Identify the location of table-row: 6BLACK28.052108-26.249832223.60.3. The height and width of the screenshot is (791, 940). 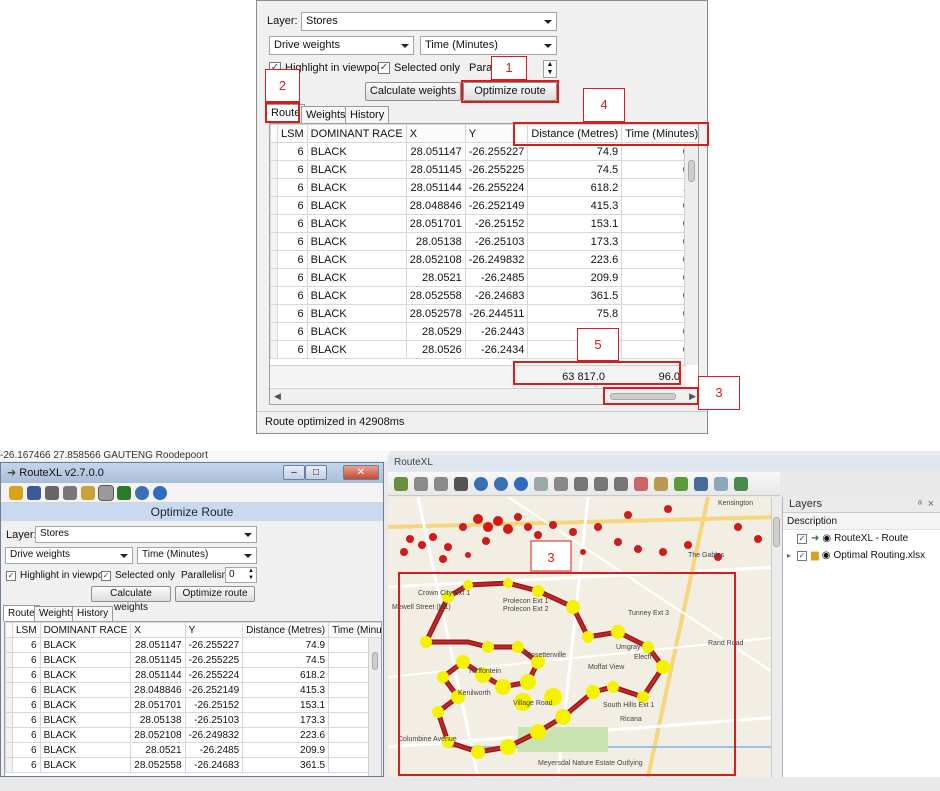
(193, 735).